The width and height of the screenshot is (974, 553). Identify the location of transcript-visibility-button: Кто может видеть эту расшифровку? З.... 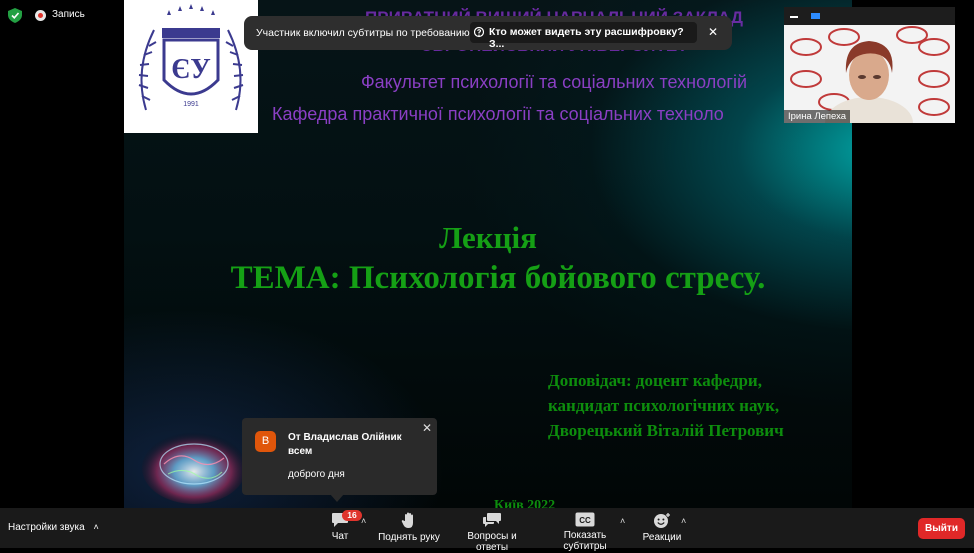
(583, 36).